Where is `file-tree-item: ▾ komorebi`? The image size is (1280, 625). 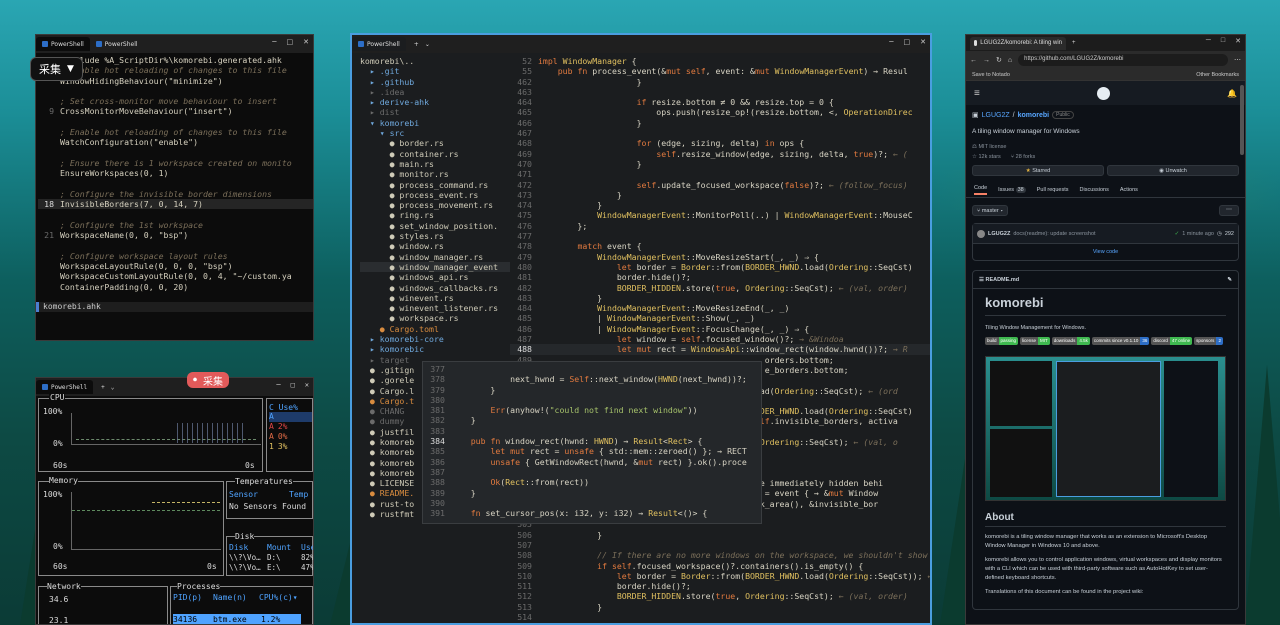
file-tree-item: ▾ komorebi is located at coordinates (435, 123).